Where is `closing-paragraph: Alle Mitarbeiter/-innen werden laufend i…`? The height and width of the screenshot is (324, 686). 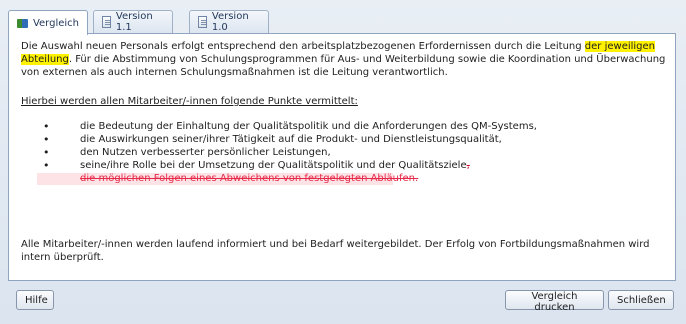 closing-paragraph: Alle Mitarbeiter/-innen werden laufend i… is located at coordinates (335, 251).